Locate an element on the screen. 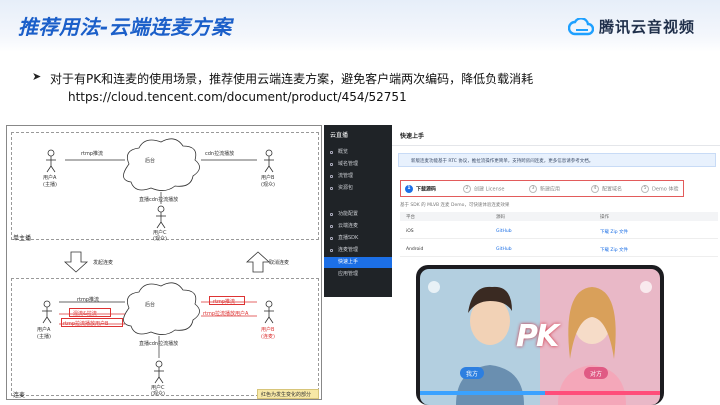  sidebar-item-domain: 域名管理 is located at coordinates (358, 164).